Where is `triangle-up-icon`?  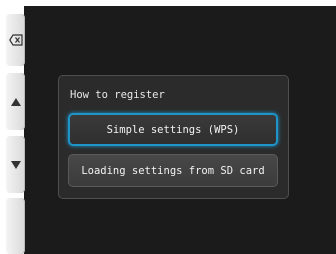
triangle-up-icon is located at coordinates (15, 101).